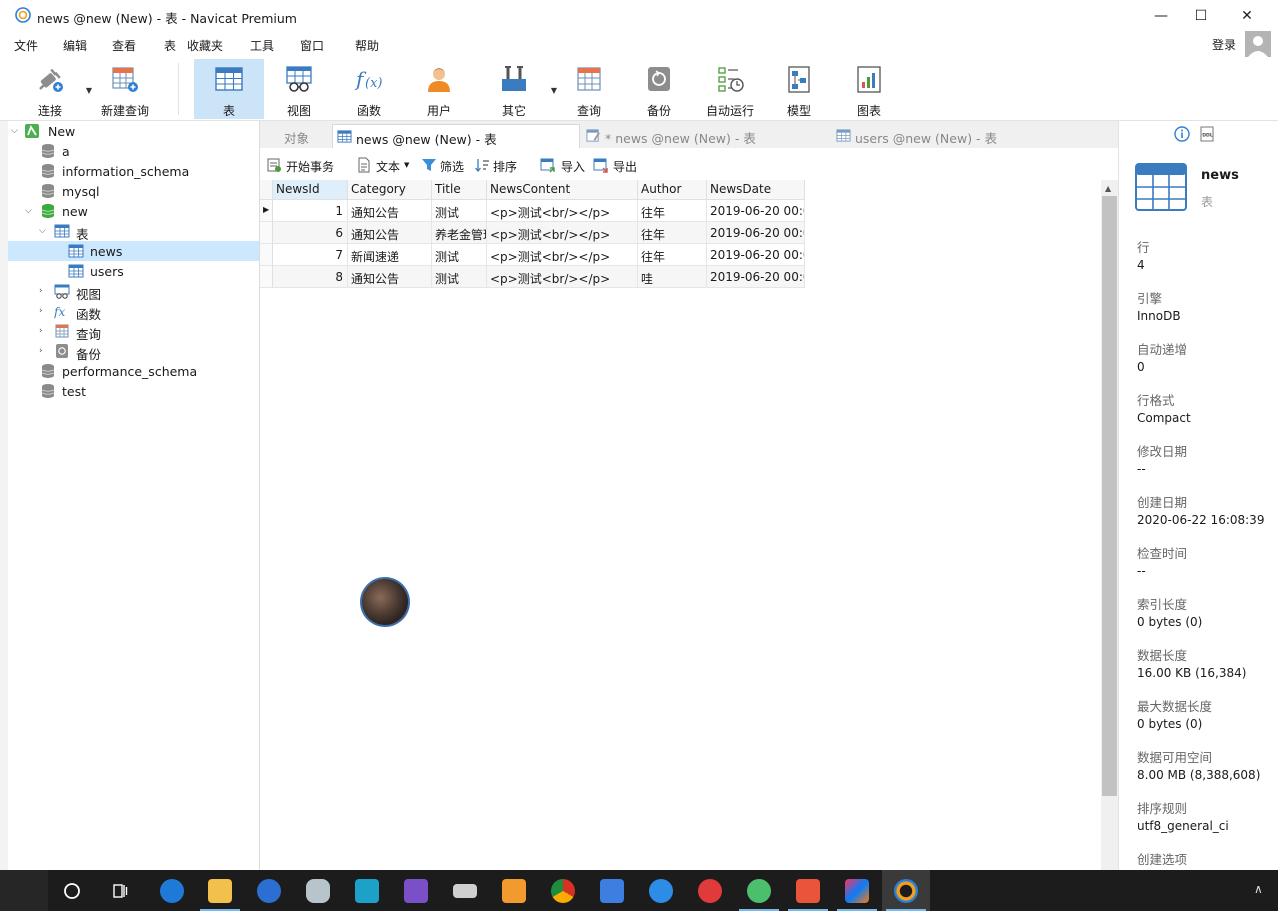 The height and width of the screenshot is (911, 1278). What do you see at coordinates (133, 191) in the screenshot?
I see `tree-db-mysql: mysql` at bounding box center [133, 191].